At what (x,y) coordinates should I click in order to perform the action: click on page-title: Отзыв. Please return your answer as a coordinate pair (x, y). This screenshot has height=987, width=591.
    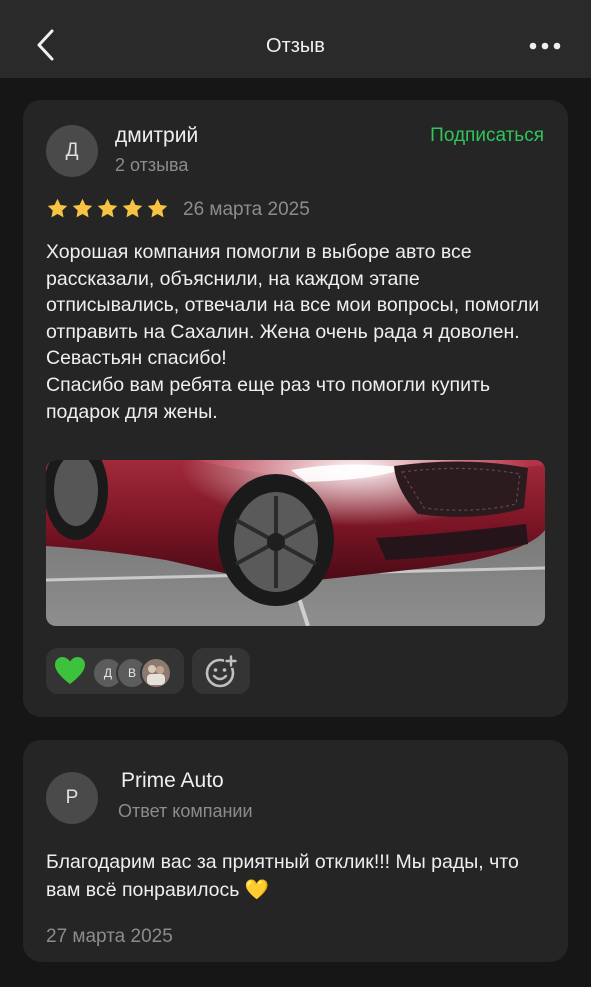
    Looking at the image, I should click on (295, 46).